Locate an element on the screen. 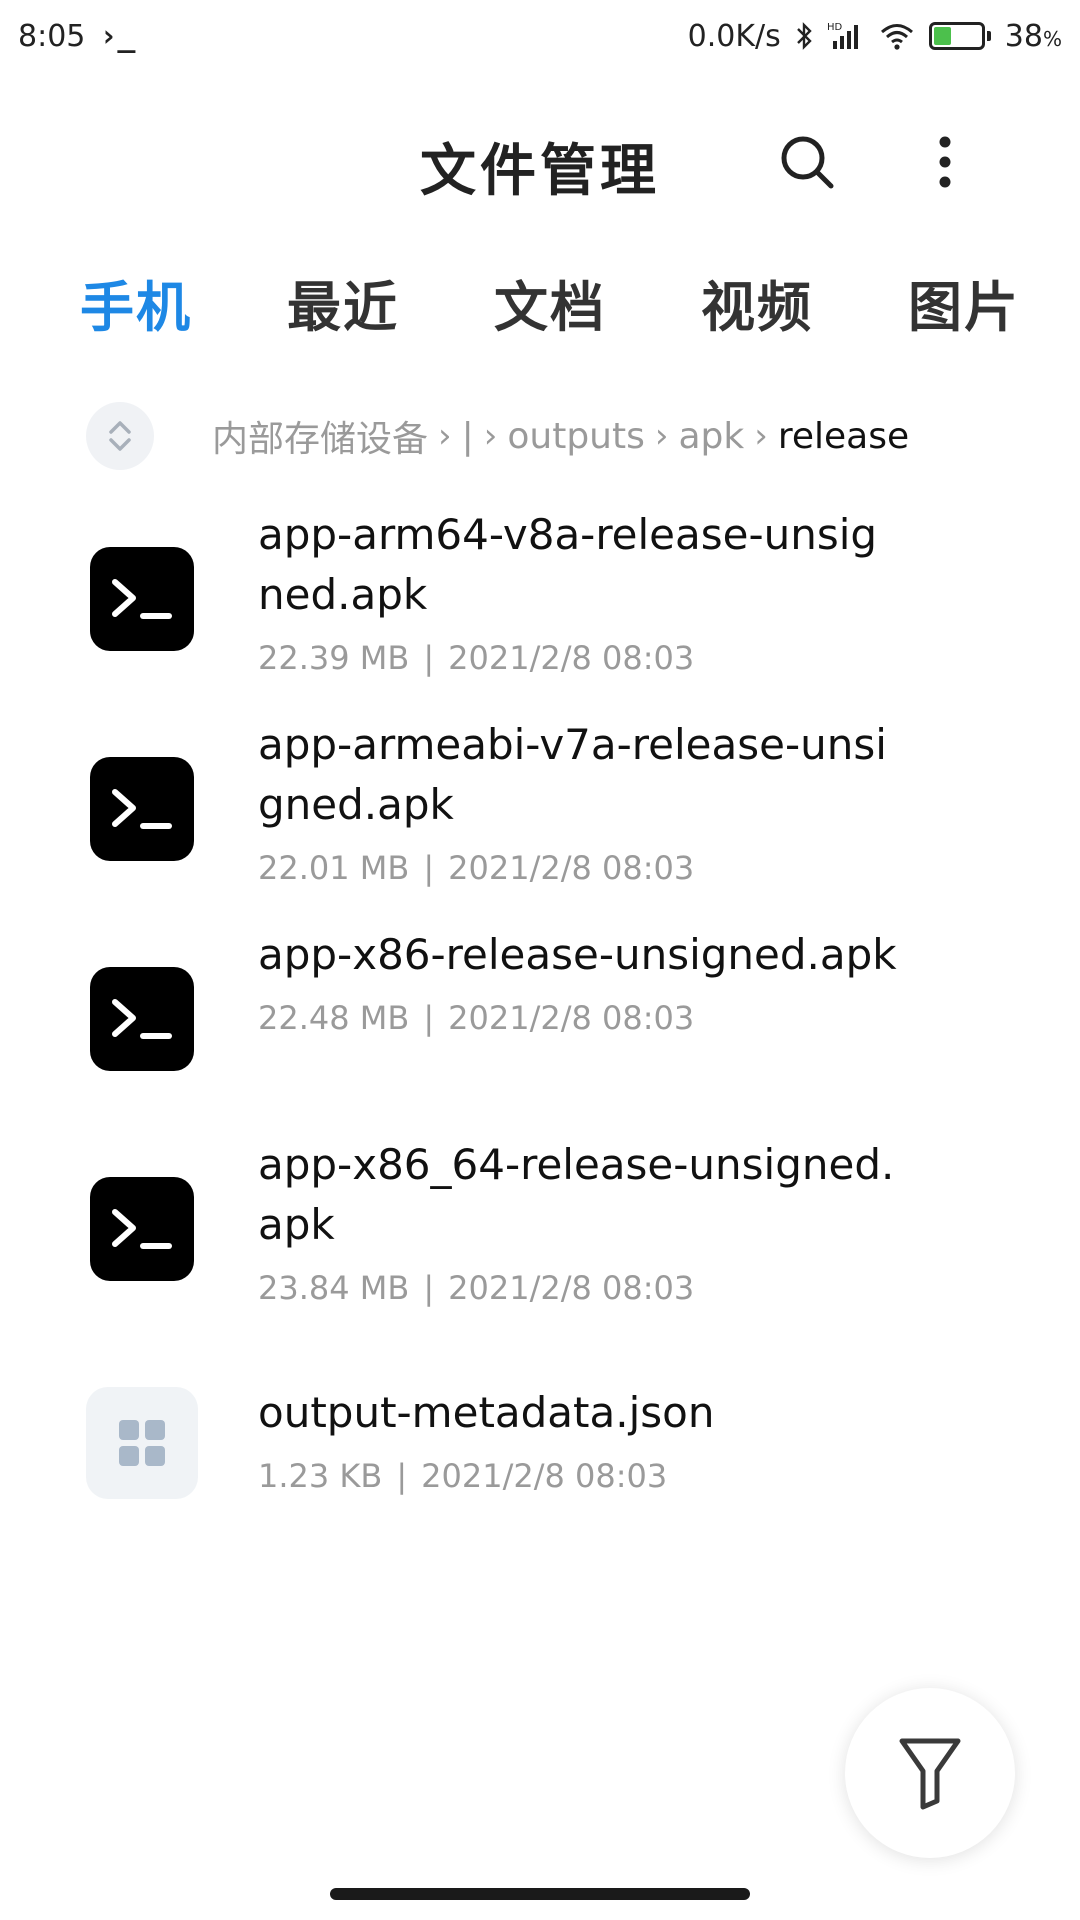  file-meta: 23.84 MB | 2021/2/8 08:03 is located at coordinates (578, 1288).